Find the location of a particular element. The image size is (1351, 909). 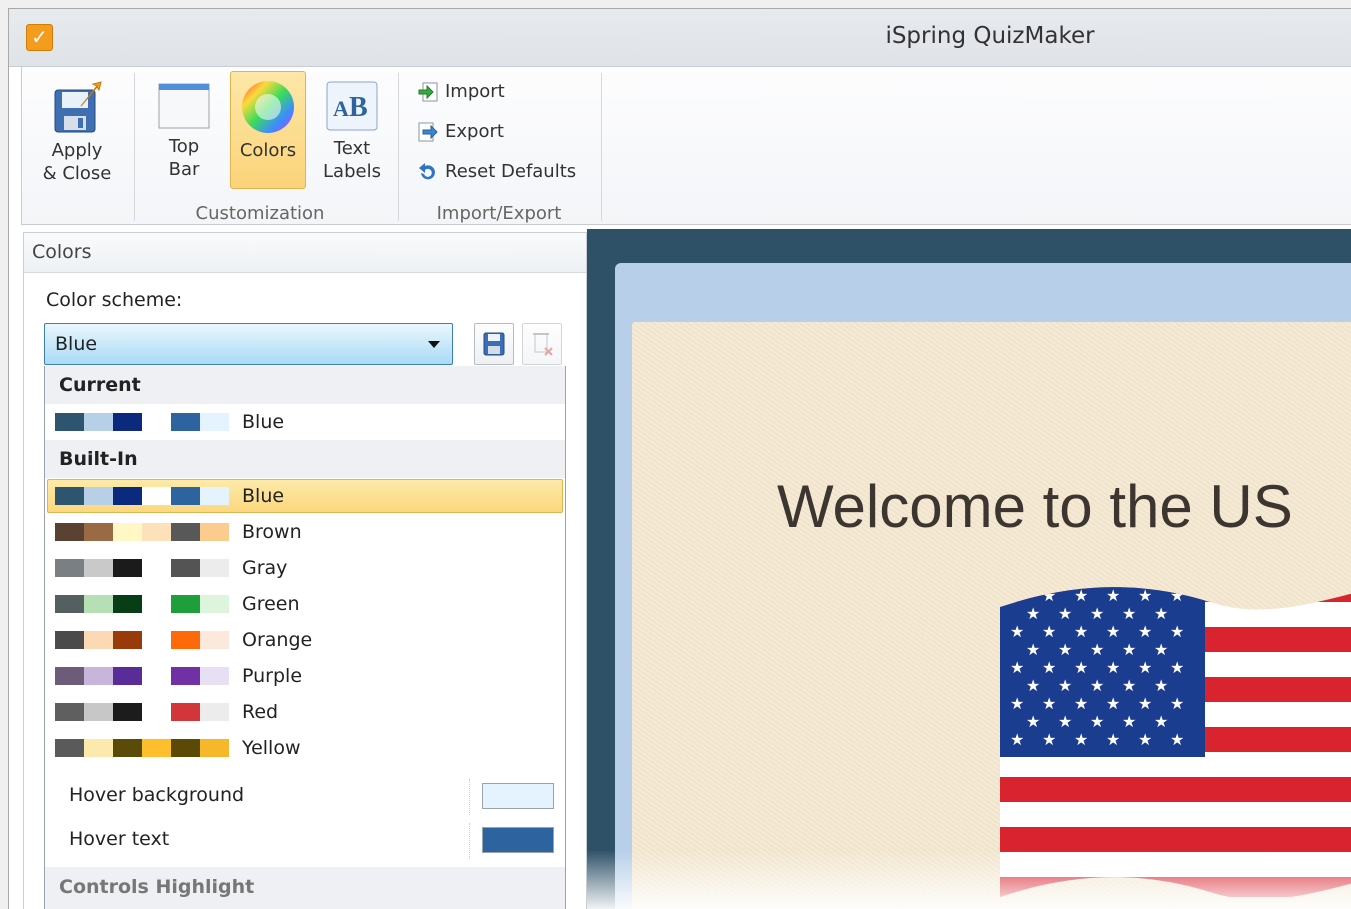

scheme-item-orange: Orange is located at coordinates (305, 640).